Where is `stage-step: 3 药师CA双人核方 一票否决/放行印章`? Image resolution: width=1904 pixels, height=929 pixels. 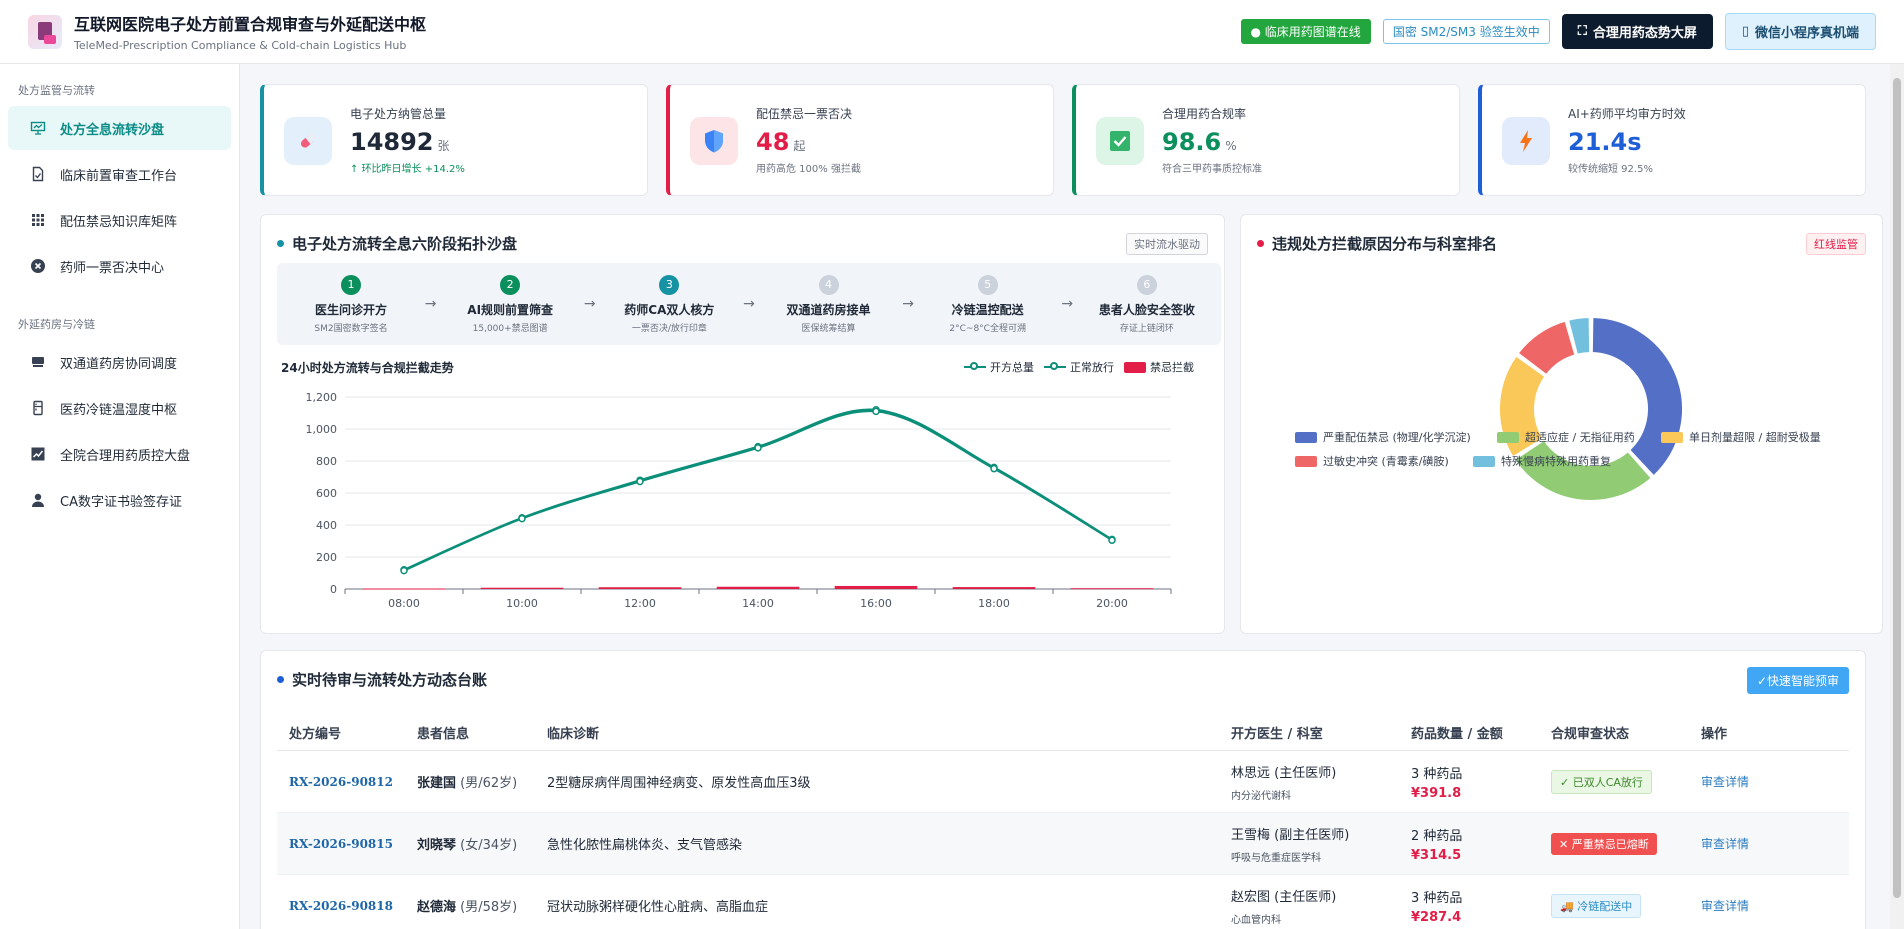 stage-step: 3 药师CA双人核方 一票否决/放行印章 is located at coordinates (669, 304).